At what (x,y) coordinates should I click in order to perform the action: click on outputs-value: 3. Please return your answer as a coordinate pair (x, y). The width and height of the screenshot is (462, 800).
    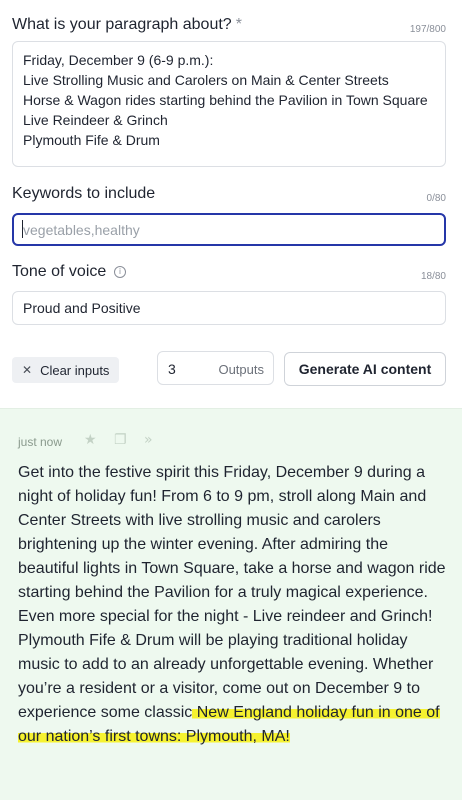
    Looking at the image, I should click on (172, 369).